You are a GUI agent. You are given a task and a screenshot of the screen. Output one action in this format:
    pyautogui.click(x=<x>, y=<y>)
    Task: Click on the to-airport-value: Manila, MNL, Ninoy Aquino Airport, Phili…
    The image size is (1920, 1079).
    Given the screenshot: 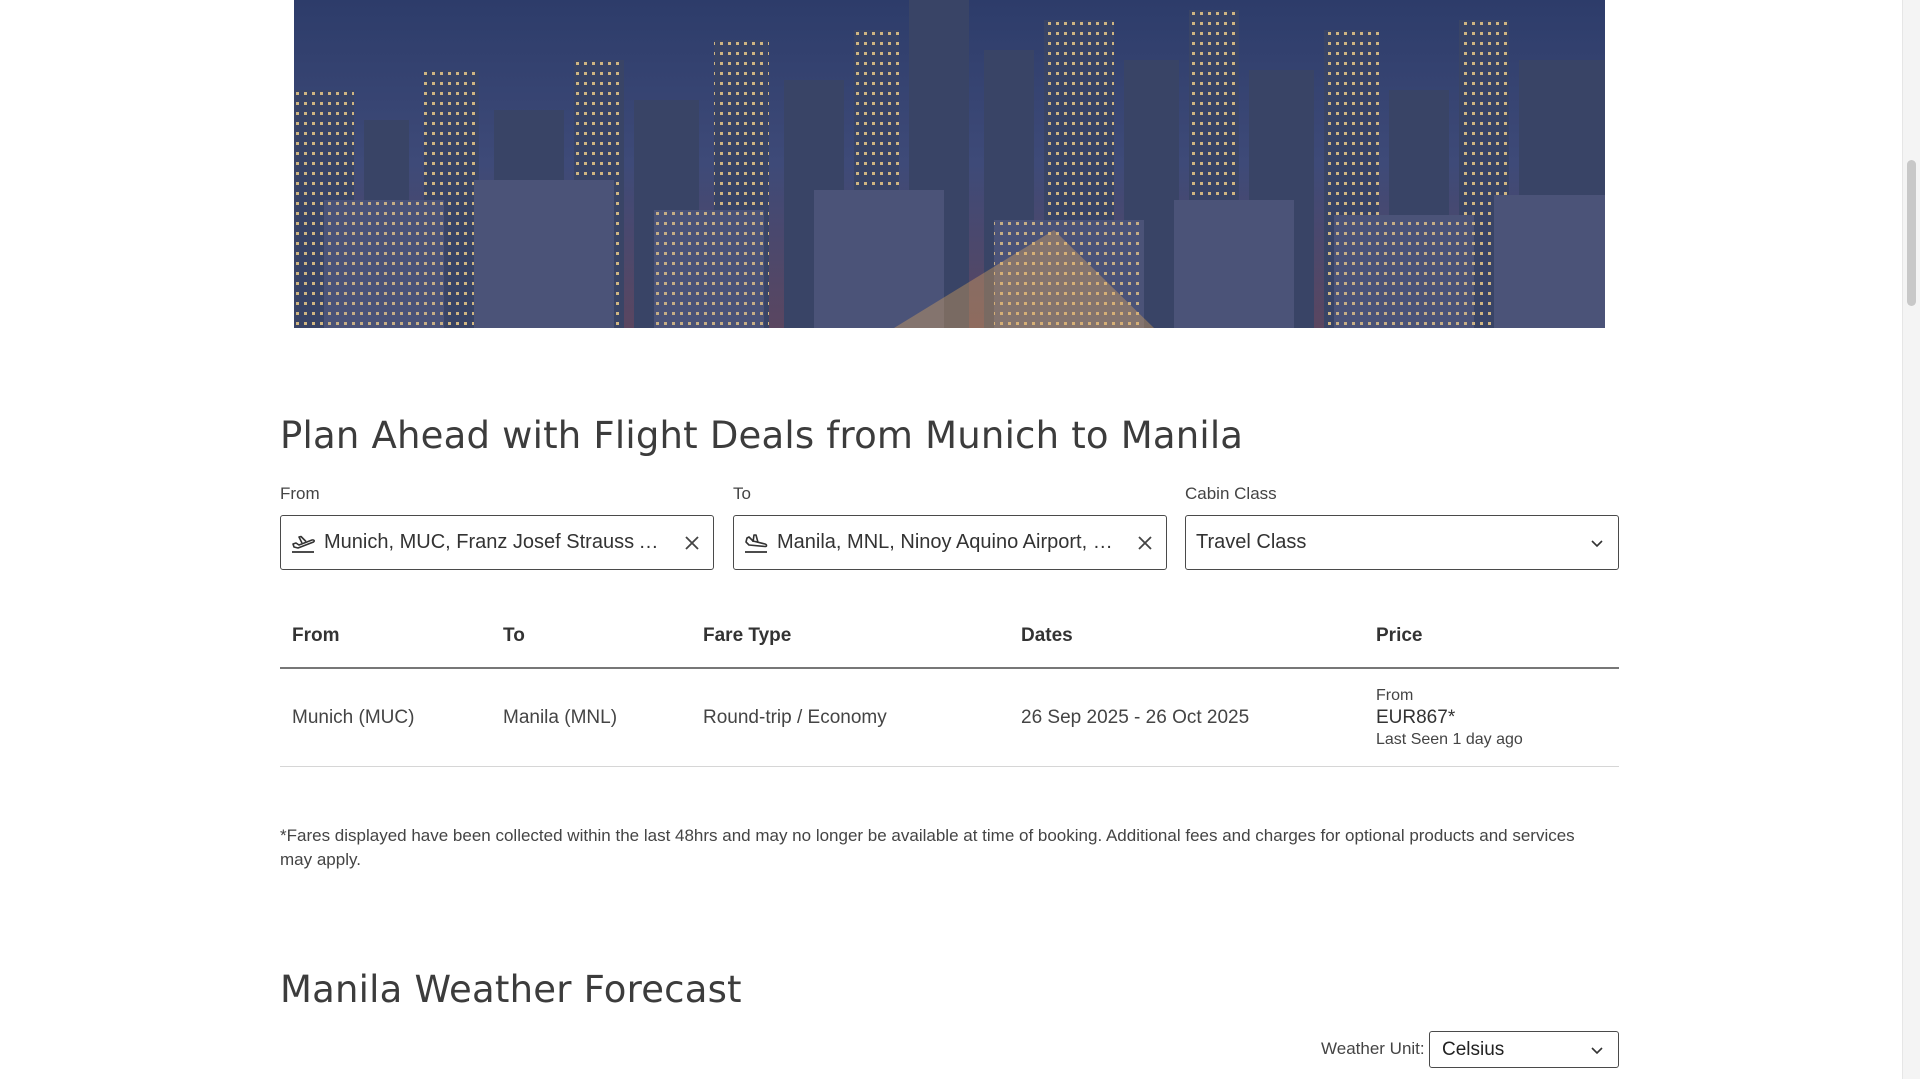 What is the action you would take?
    pyautogui.click(x=949, y=542)
    